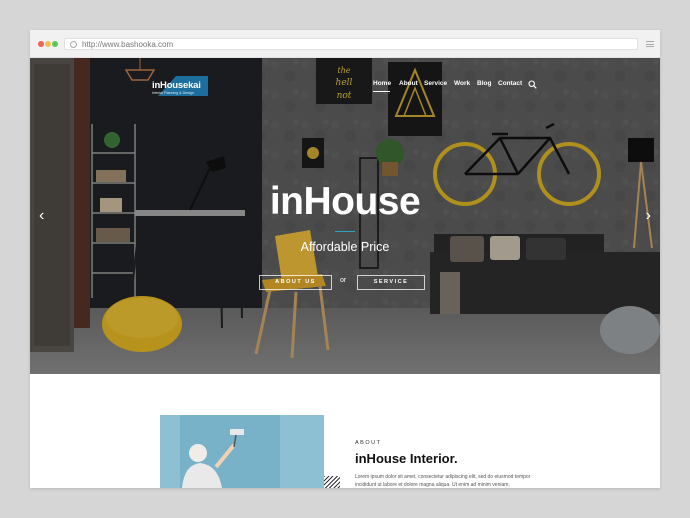 The width and height of the screenshot is (690, 518). I want to click on paint-roller-shape, so click(237, 432).